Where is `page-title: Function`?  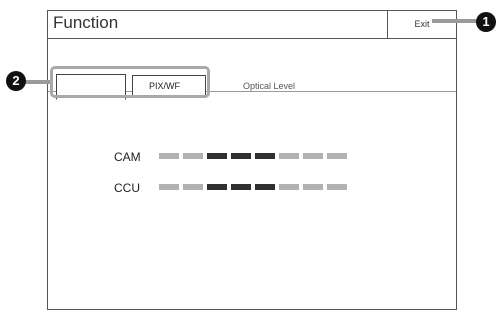
page-title: Function is located at coordinates (86, 22).